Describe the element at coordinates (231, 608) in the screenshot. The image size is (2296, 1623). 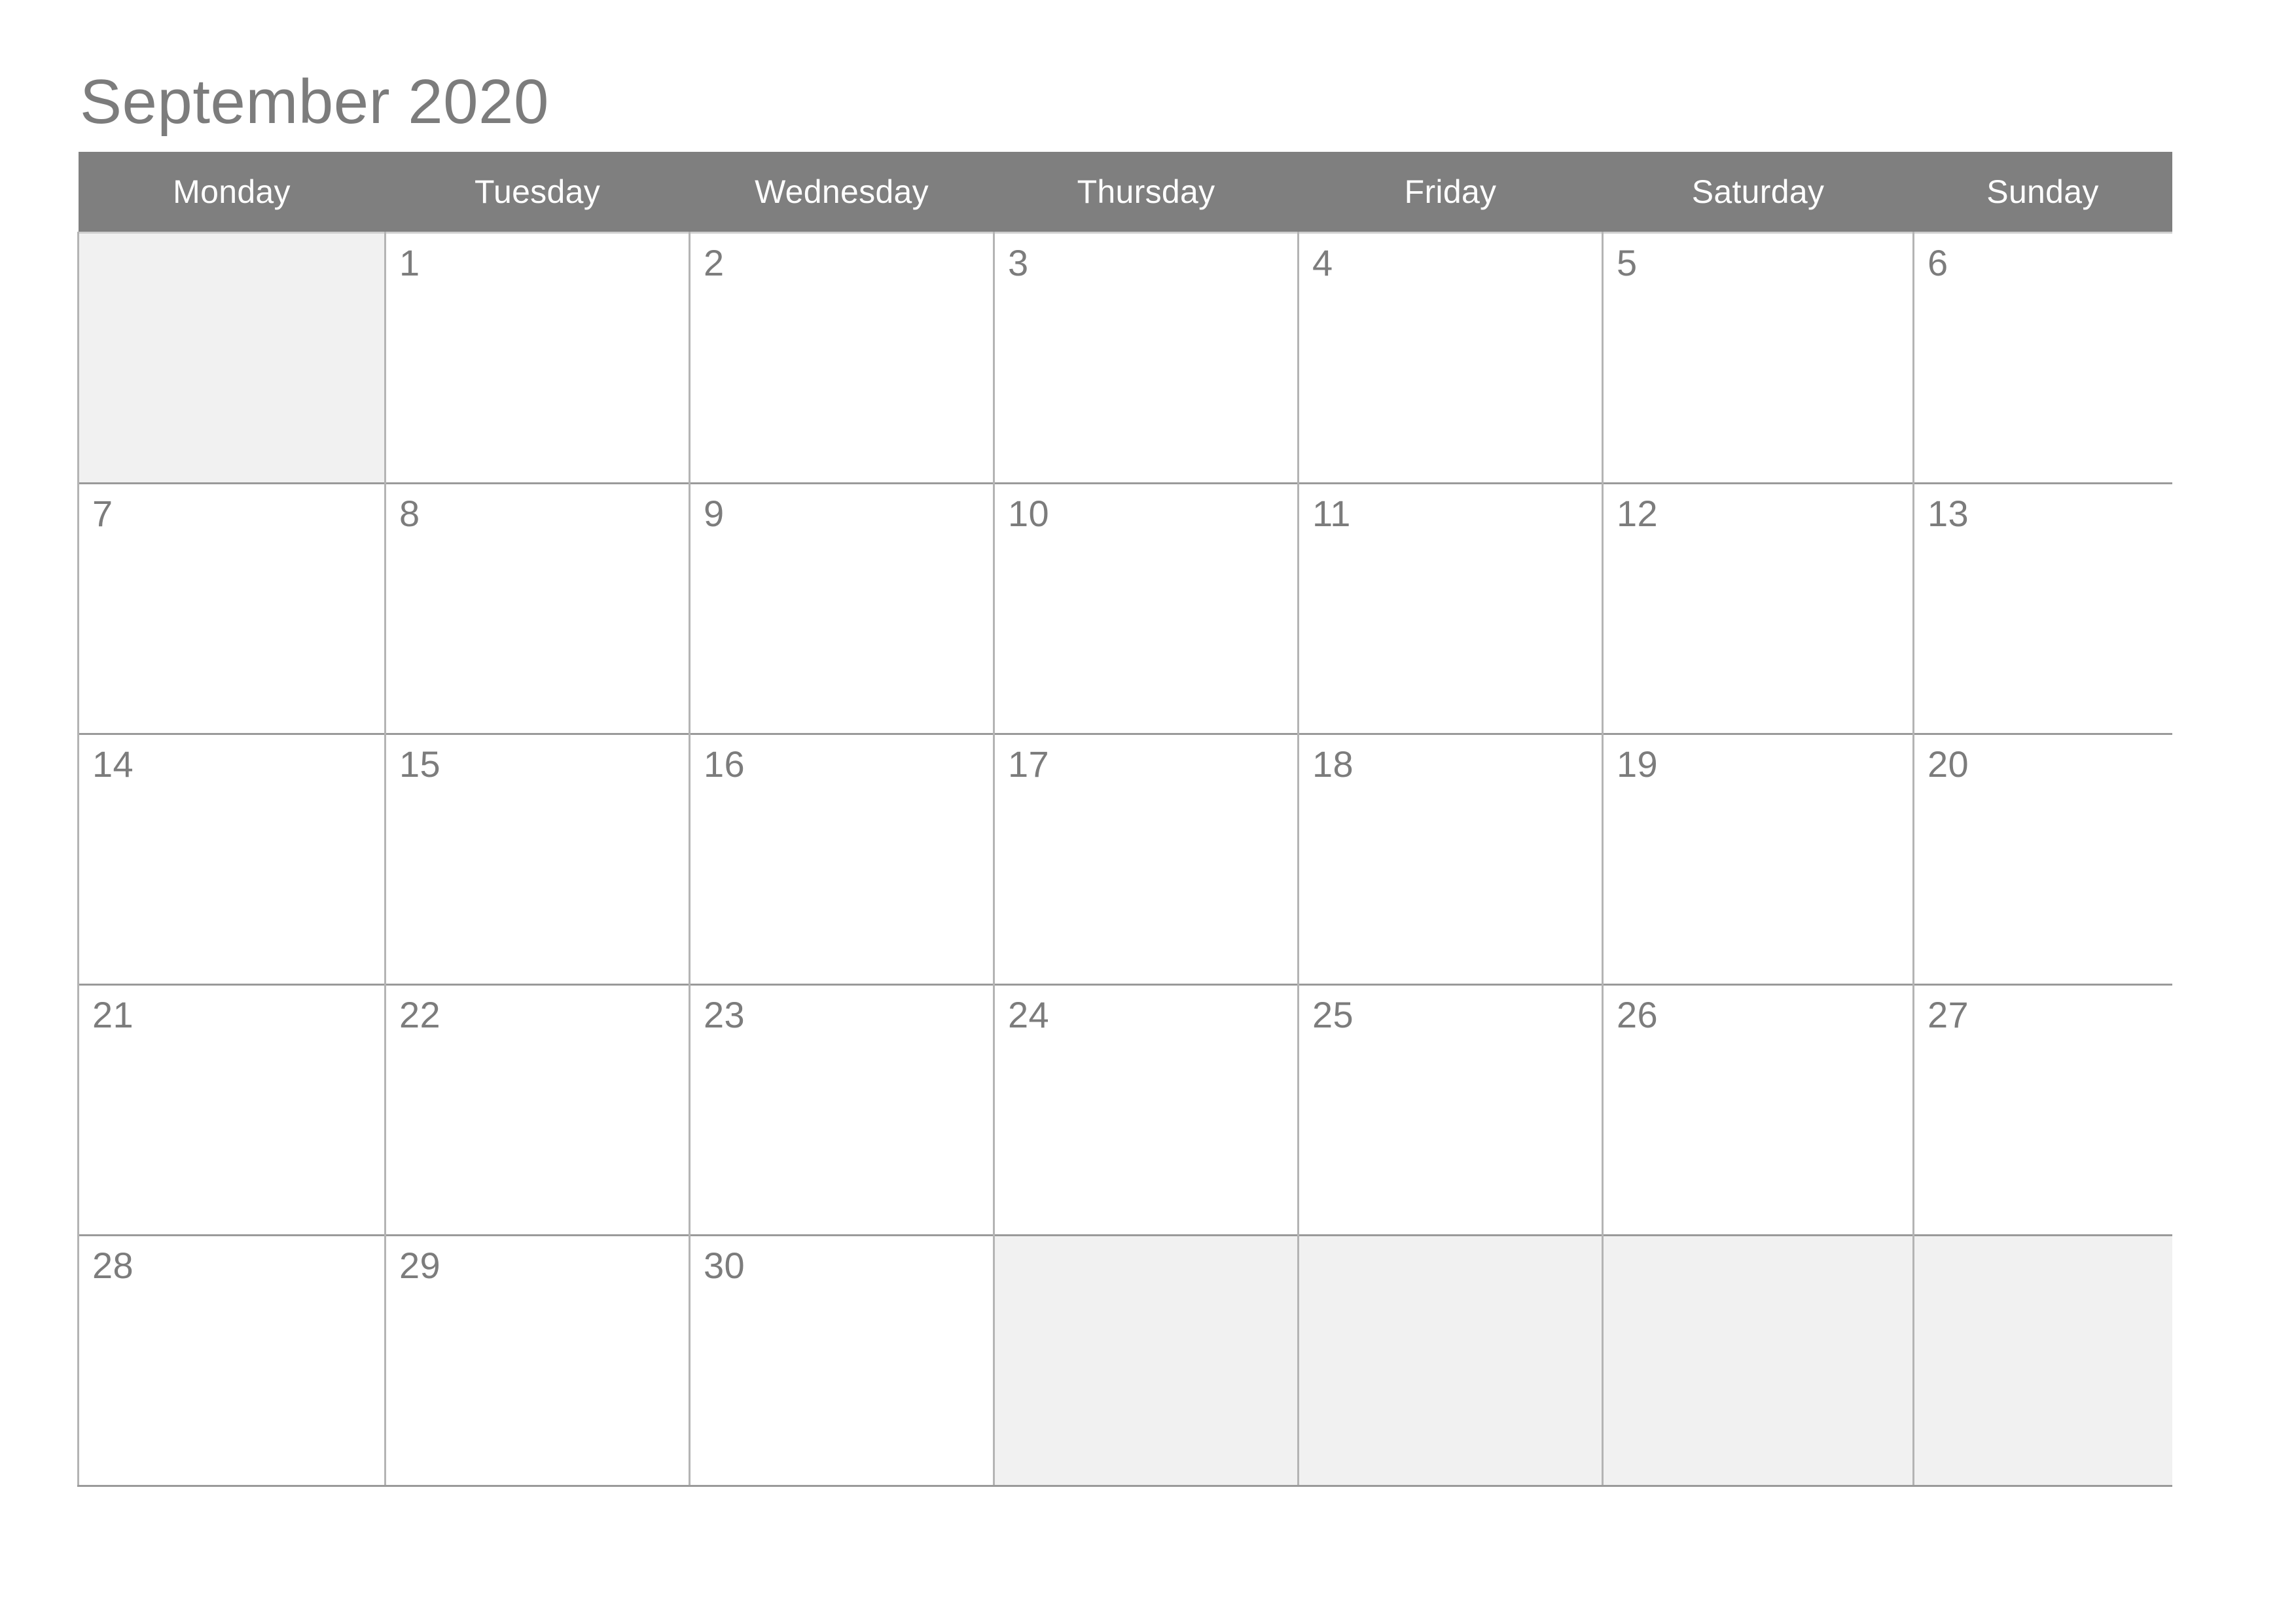
I see `calendar-day-cell: 7` at that location.